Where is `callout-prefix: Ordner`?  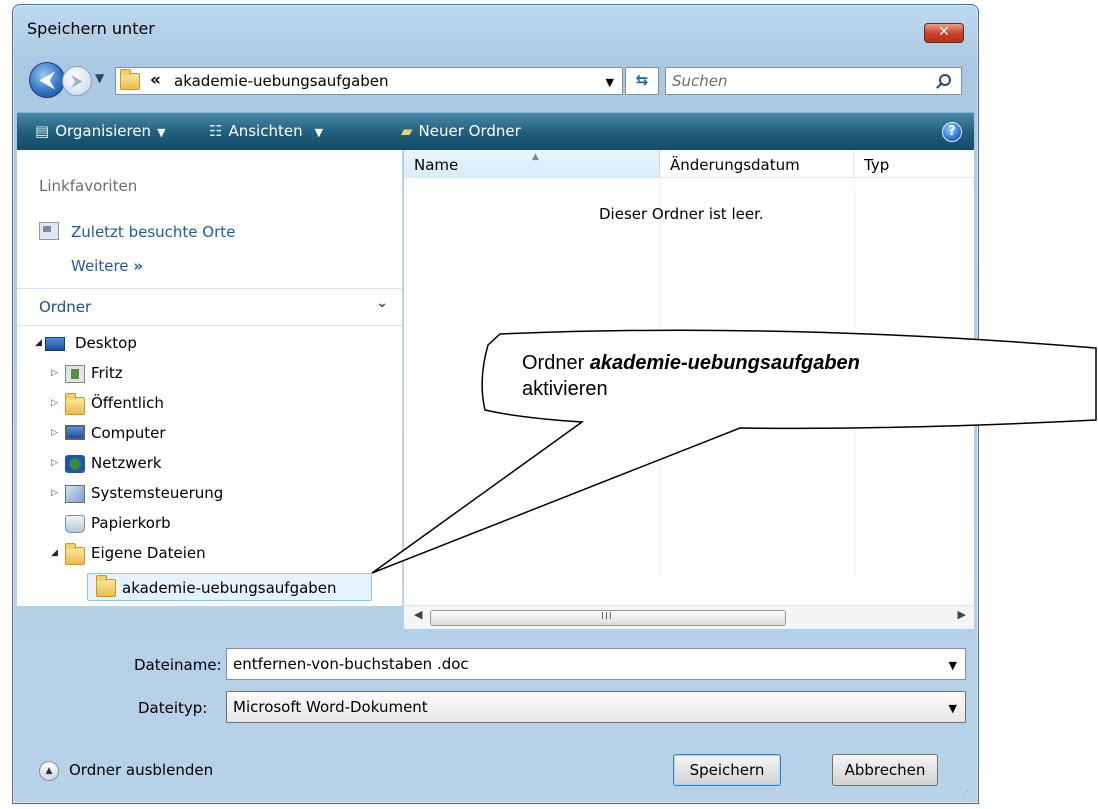 callout-prefix: Ordner is located at coordinates (556, 363).